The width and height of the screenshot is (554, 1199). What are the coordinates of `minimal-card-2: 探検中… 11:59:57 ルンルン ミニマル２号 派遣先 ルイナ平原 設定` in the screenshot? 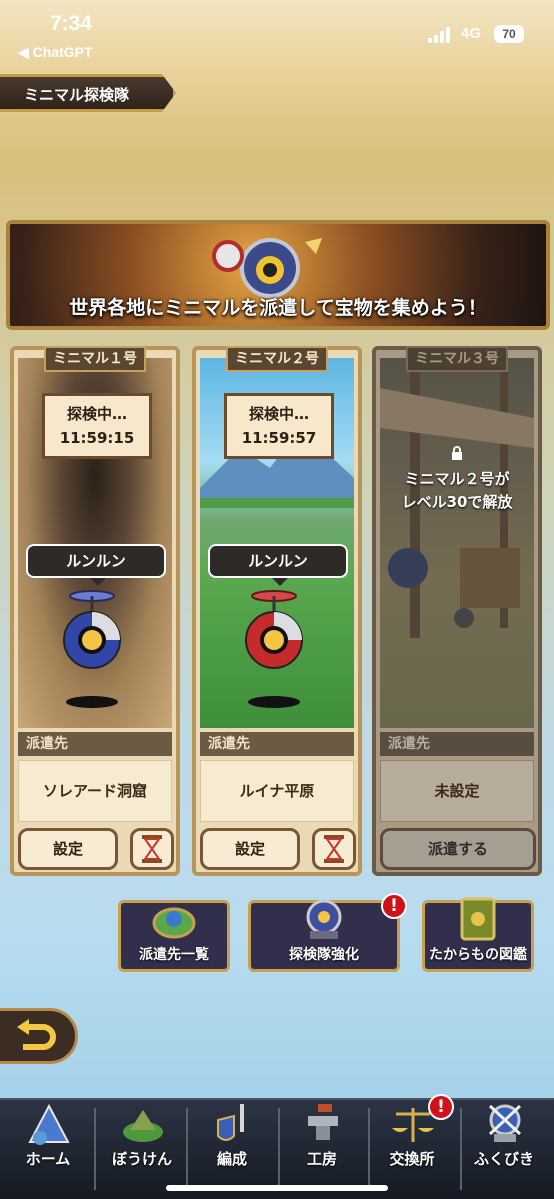 It's located at (277, 611).